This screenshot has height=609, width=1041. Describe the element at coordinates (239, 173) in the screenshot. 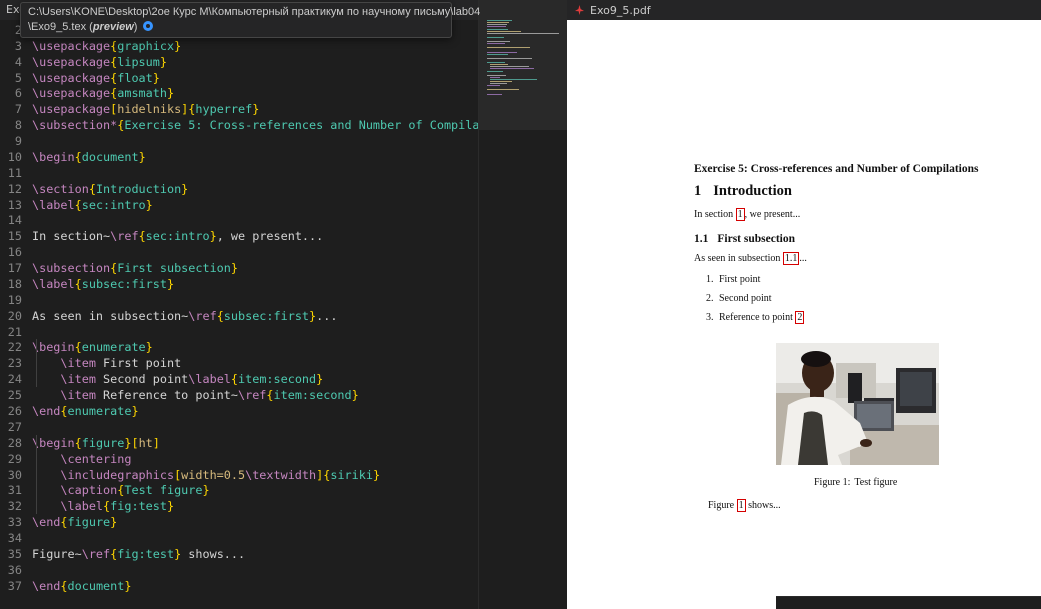

I see `code-line: 11` at that location.